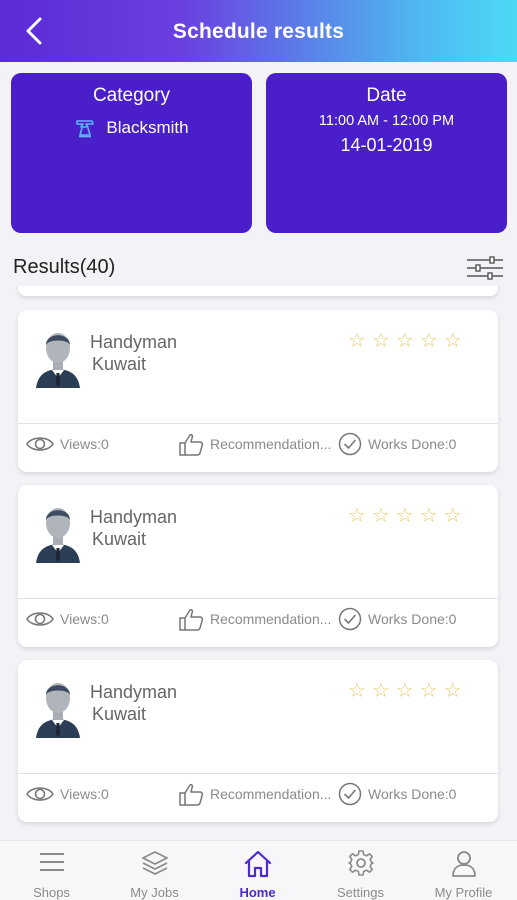  What do you see at coordinates (147, 127) in the screenshot?
I see `category-value: Blacksmith` at bounding box center [147, 127].